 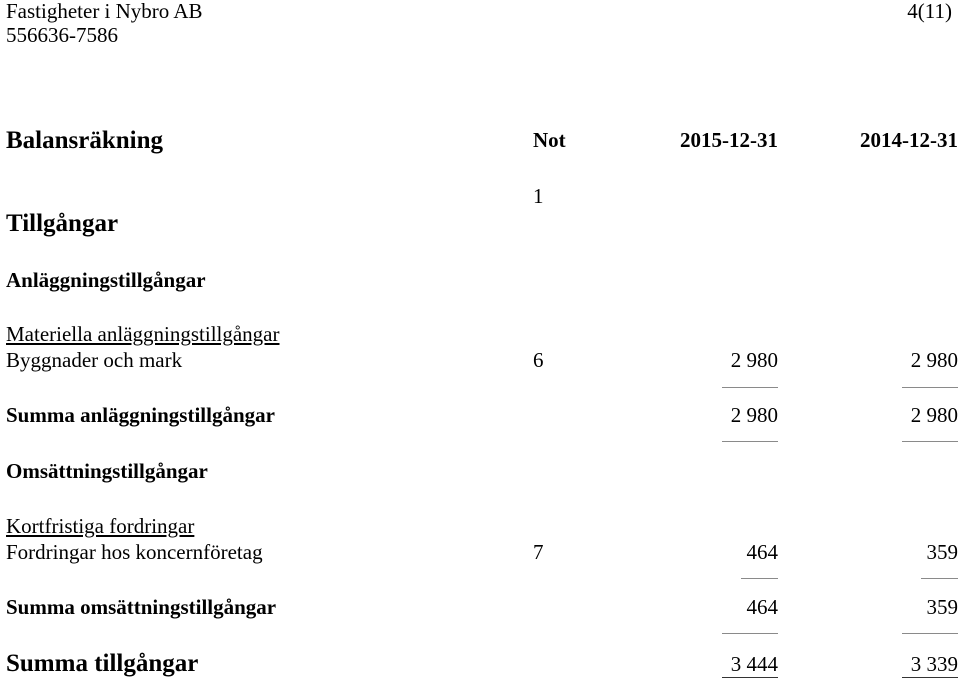 What do you see at coordinates (762, 552) in the screenshot?
I see `row-current: 464` at bounding box center [762, 552].